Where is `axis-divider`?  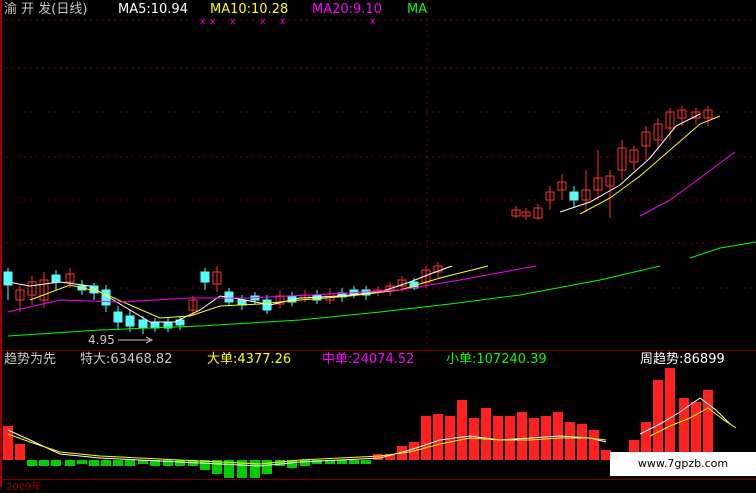 axis-divider is located at coordinates (378, 479).